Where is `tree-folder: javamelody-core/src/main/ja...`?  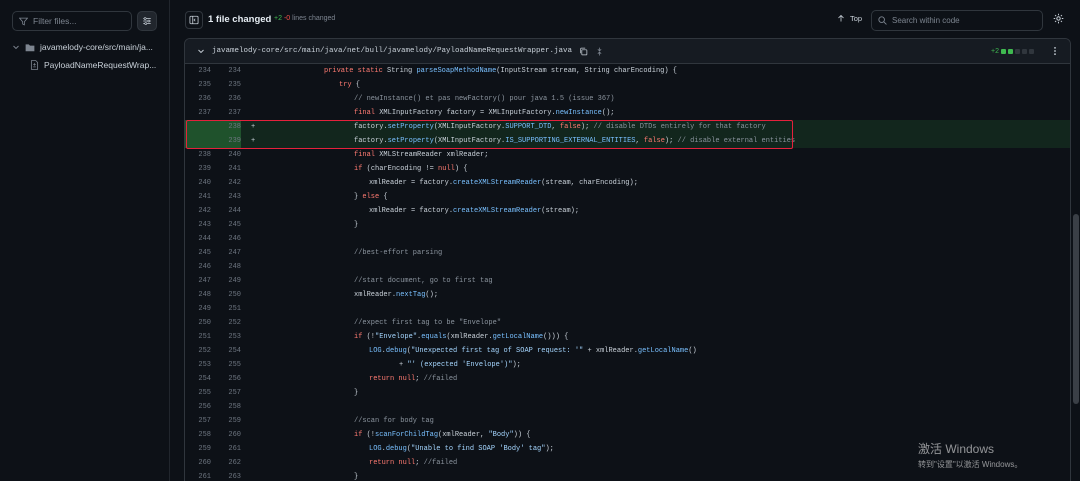
tree-folder: javamelody-core/src/main/ja... is located at coordinates (84, 47).